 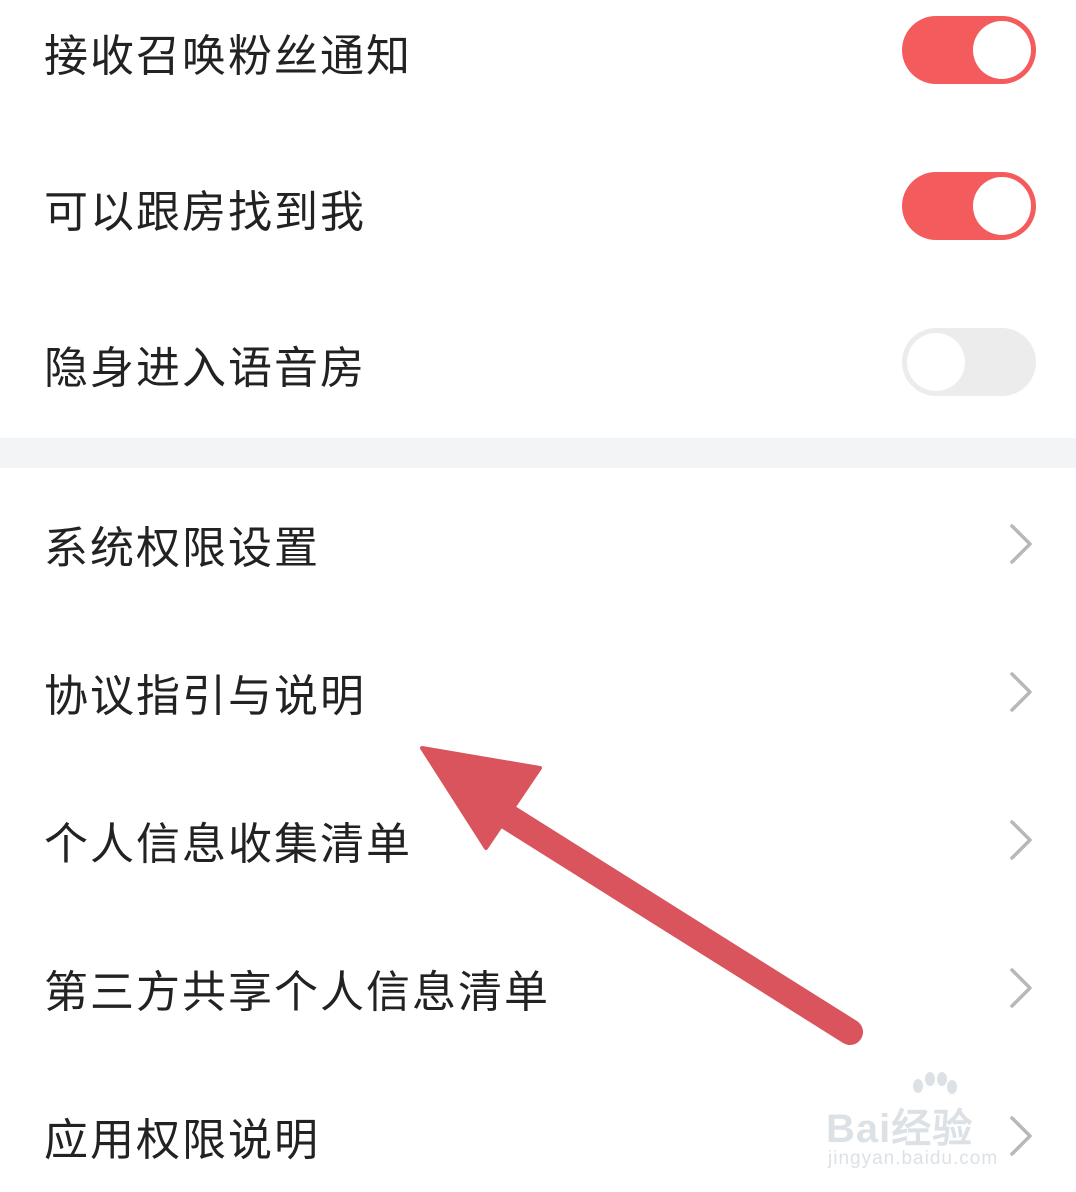 What do you see at coordinates (182, 1140) in the screenshot?
I see `link-row-label: 应用权限说明` at bounding box center [182, 1140].